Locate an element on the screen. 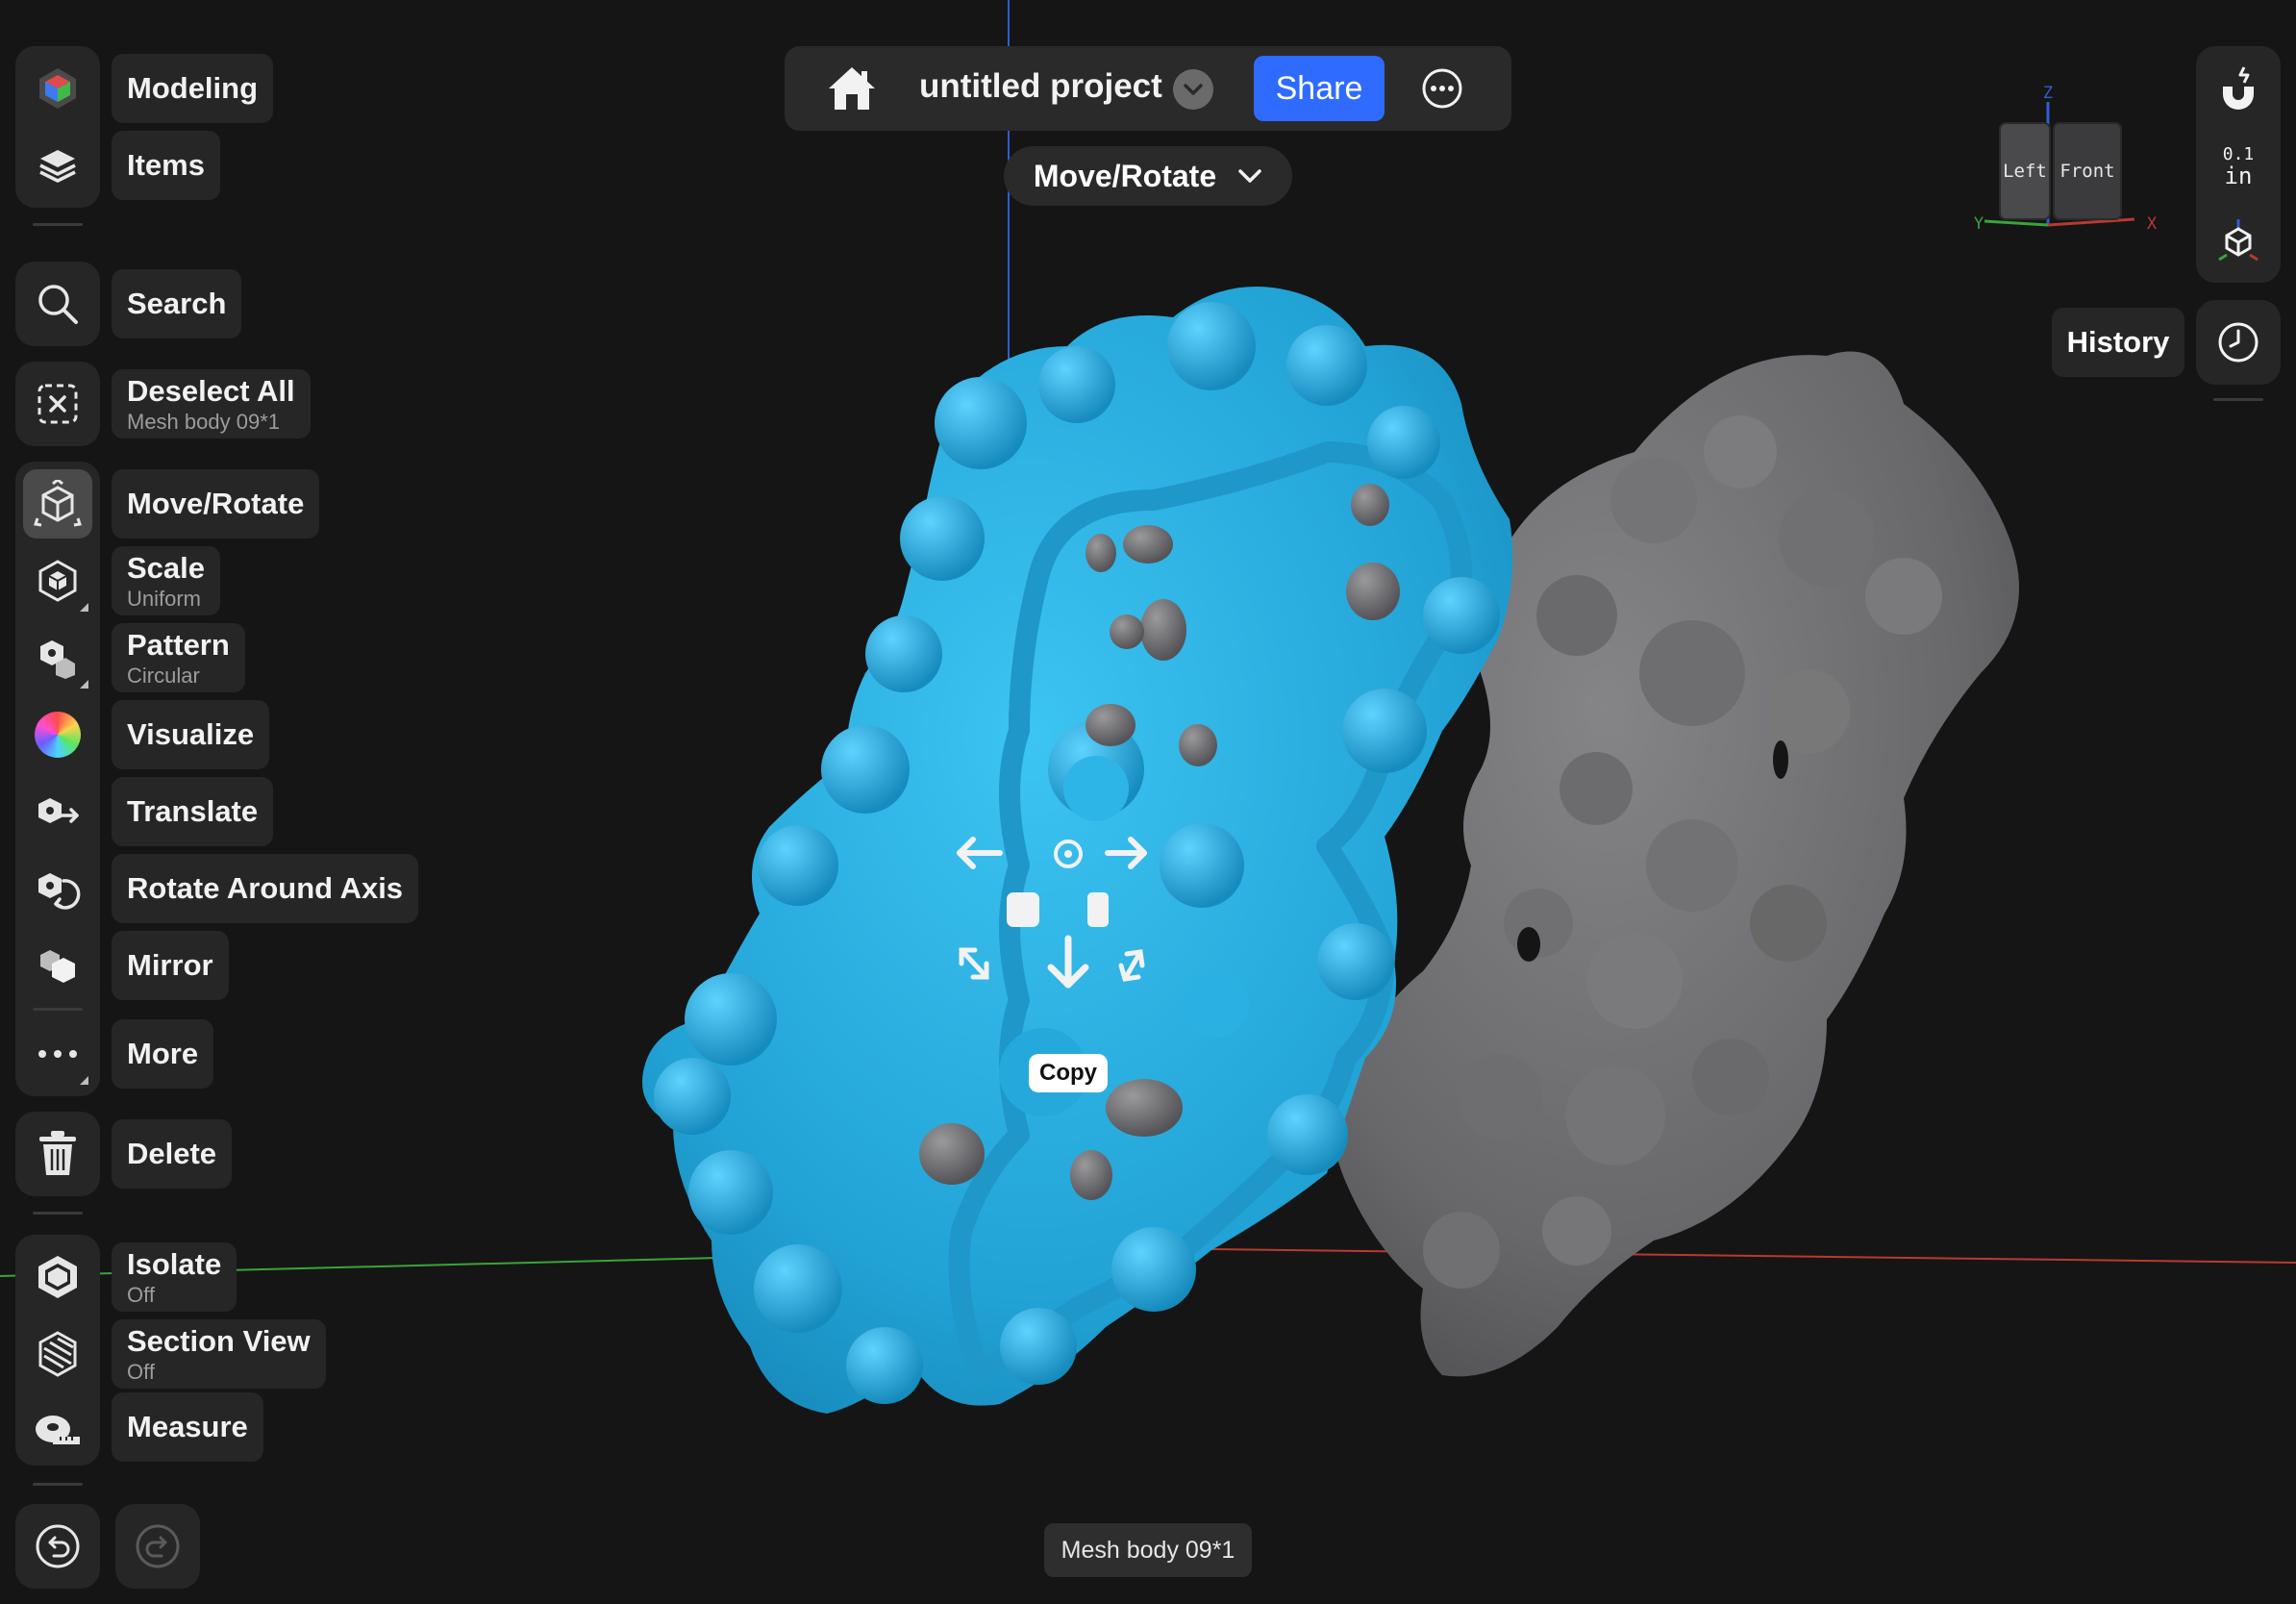 This screenshot has width=2296, height=1604. sidebar-label-translate: Translate is located at coordinates (193, 811).